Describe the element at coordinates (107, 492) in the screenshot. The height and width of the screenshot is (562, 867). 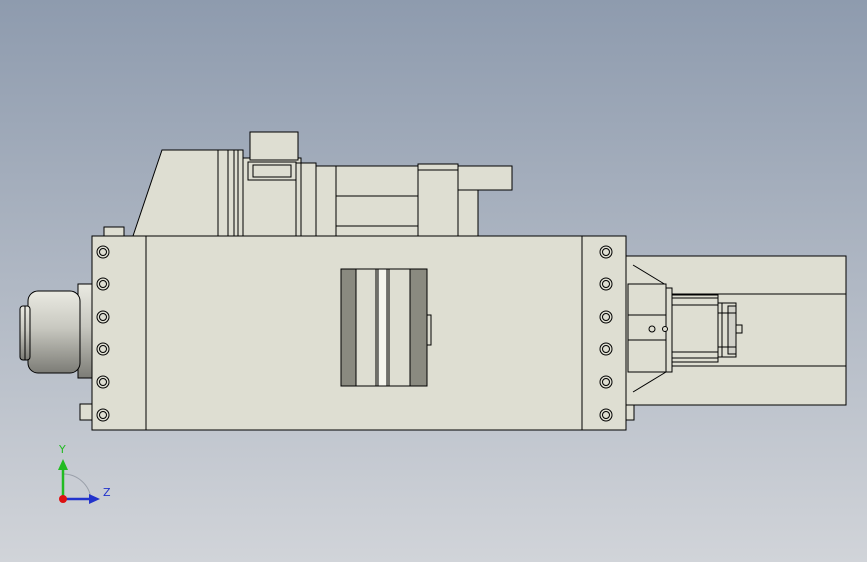
I see `triad-z-label: Z` at that location.